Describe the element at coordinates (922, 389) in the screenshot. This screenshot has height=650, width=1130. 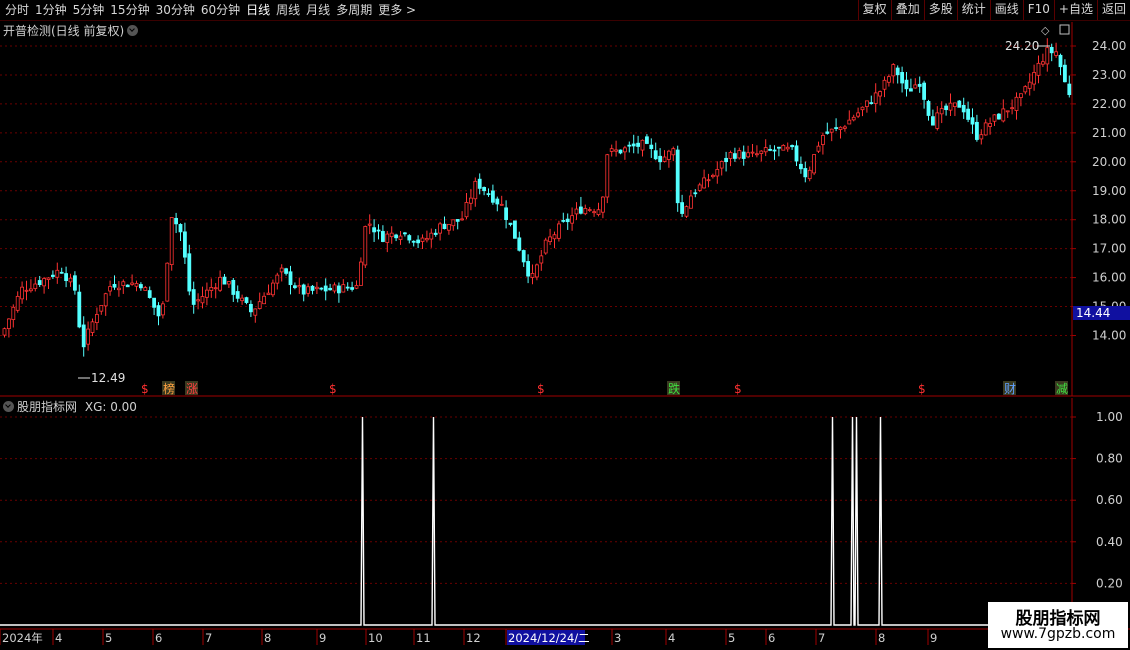
I see `event-marker: $` at that location.